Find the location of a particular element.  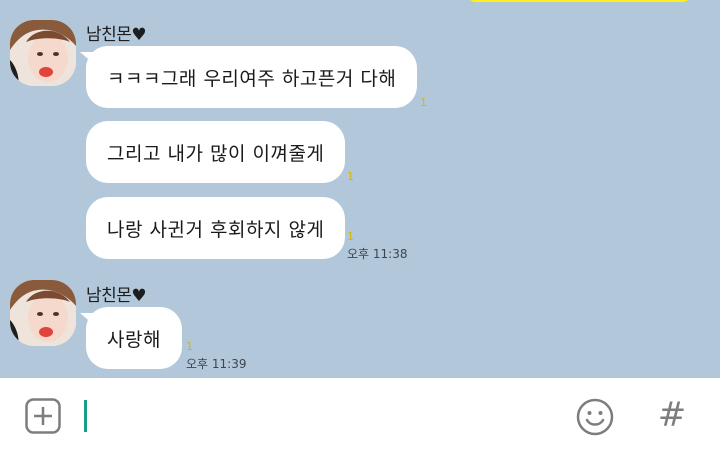

plus-square-icon is located at coordinates (43, 416).